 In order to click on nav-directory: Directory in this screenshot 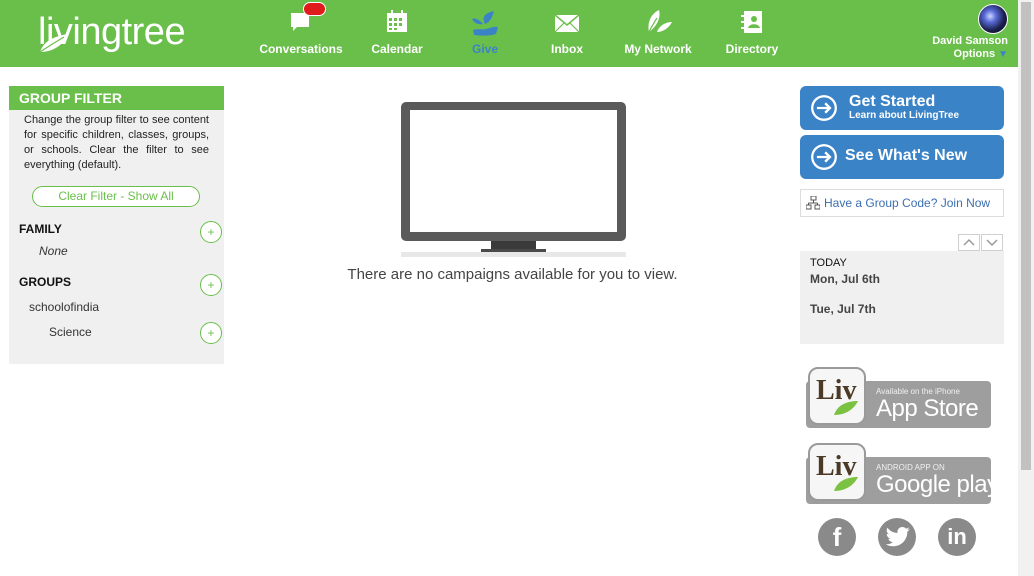, I will do `click(752, 33)`.